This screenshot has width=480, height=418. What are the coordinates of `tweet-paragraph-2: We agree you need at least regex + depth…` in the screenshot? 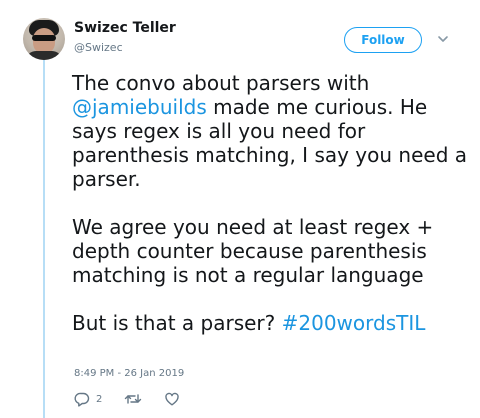 It's located at (253, 251).